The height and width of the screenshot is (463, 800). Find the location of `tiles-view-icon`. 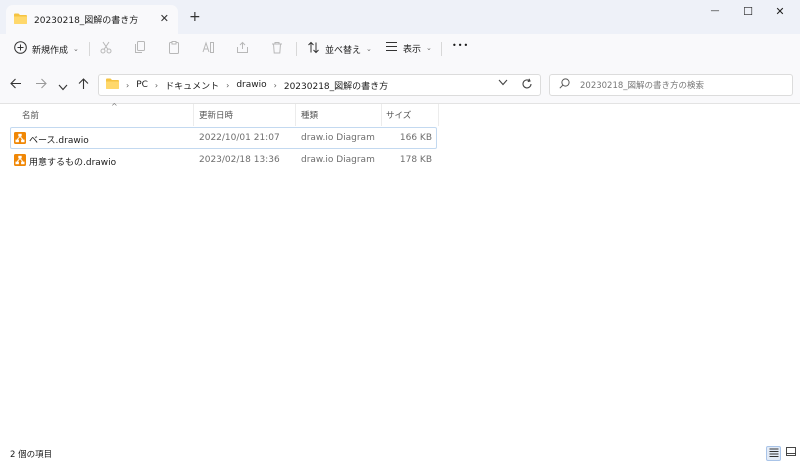

tiles-view-icon is located at coordinates (790, 453).